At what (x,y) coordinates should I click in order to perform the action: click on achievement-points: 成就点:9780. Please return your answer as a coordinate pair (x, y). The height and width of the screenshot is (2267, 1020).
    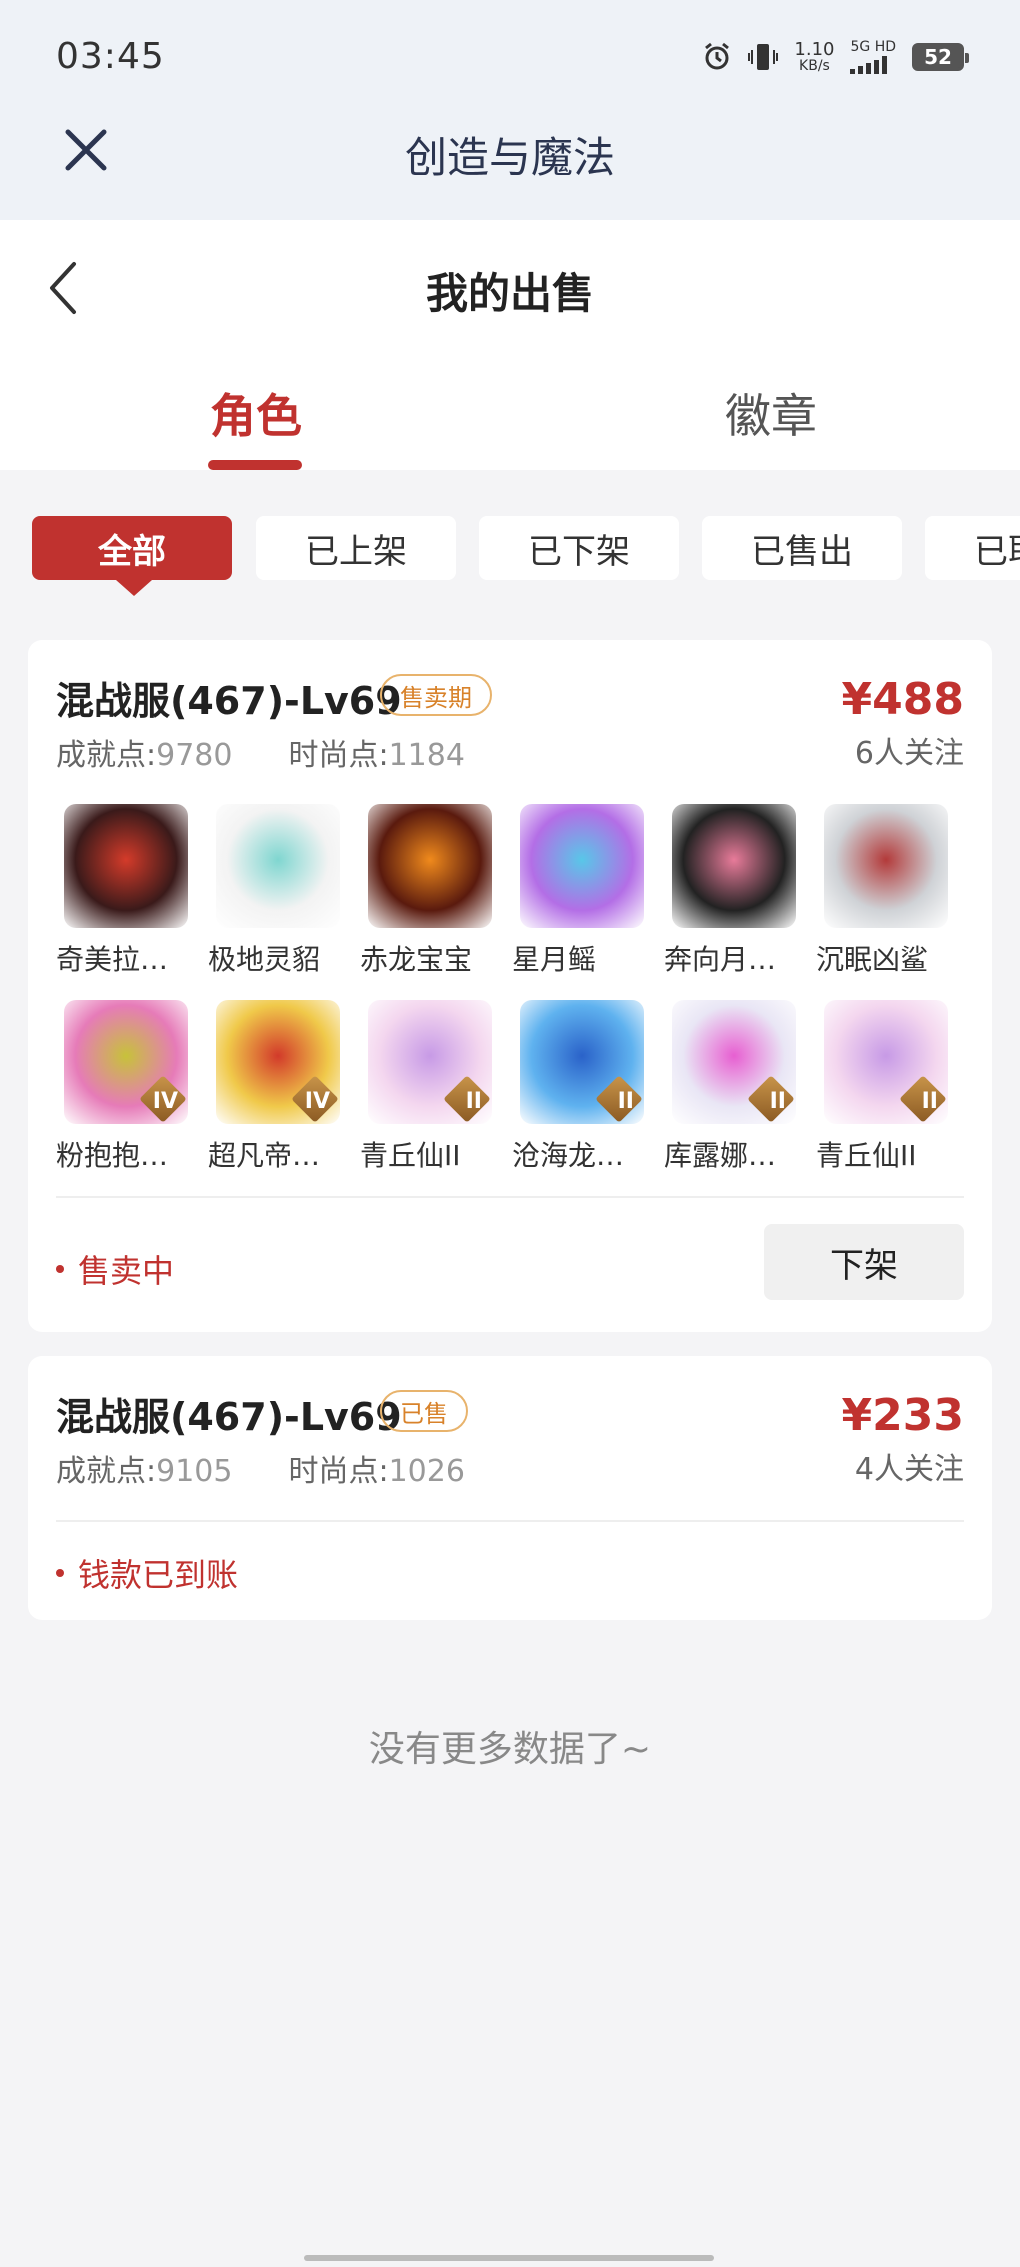
    Looking at the image, I should click on (144, 752).